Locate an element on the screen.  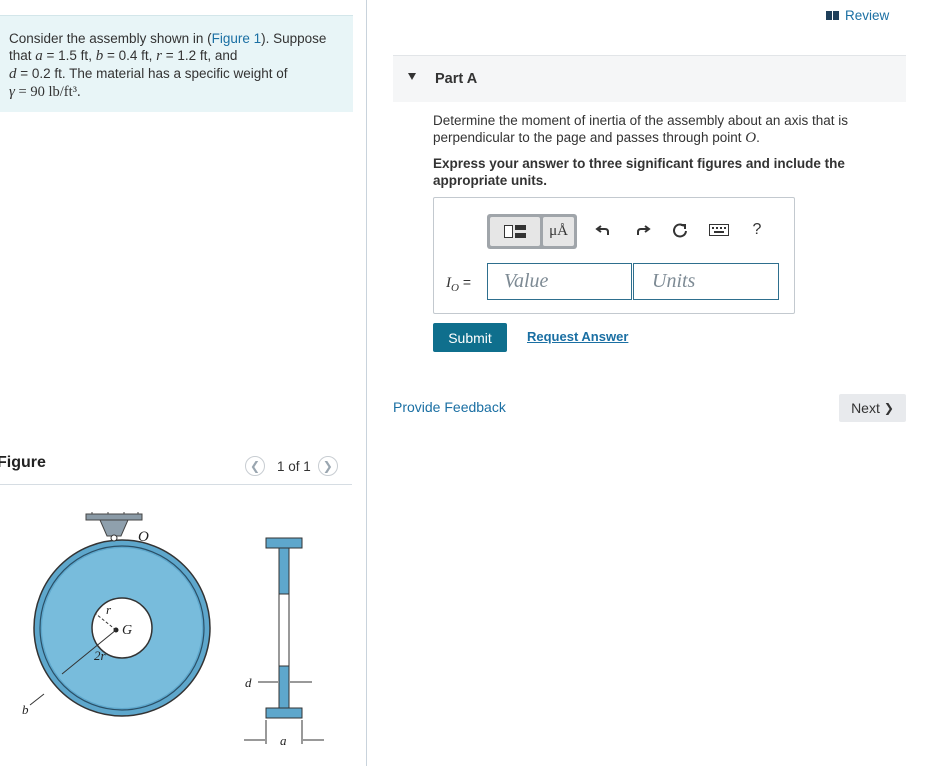
next-figure-button: ❯ is located at coordinates (327, 466).